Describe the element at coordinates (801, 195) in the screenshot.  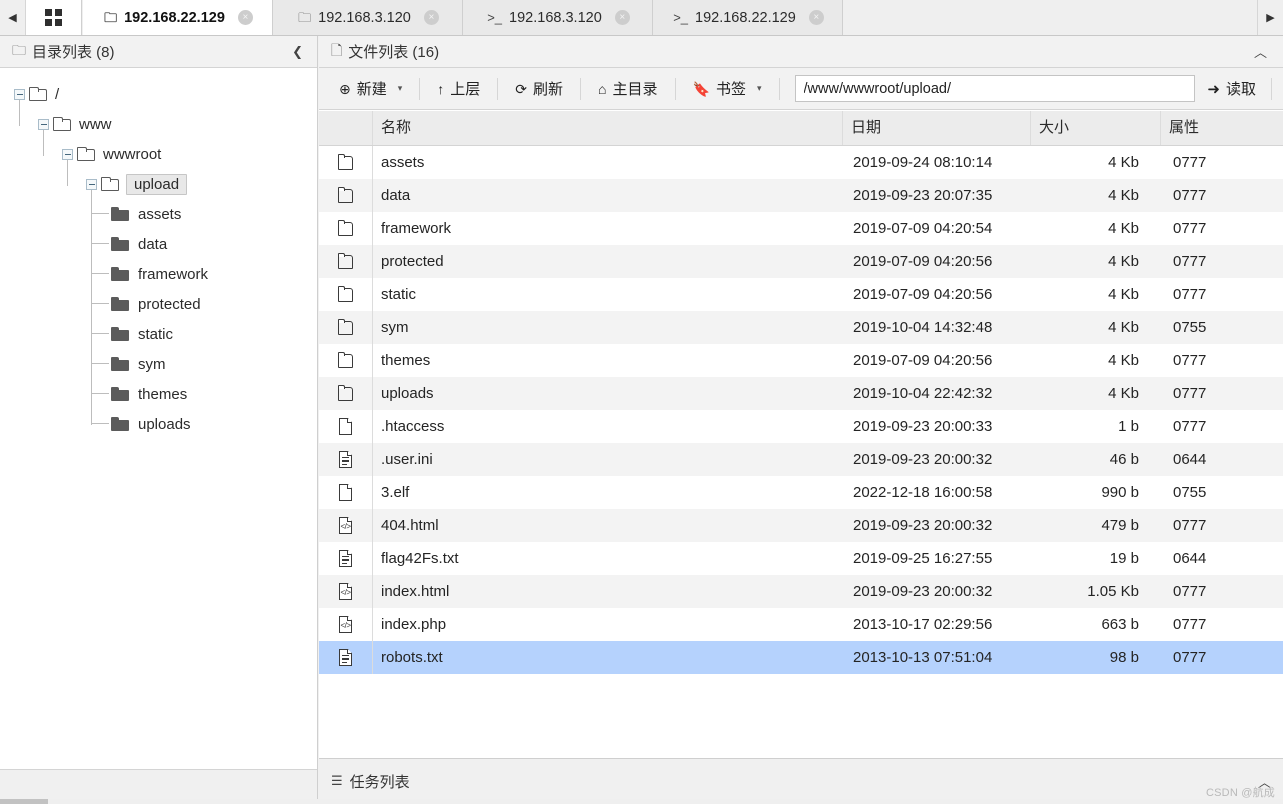
I see `table-row: data 2019-09-23 20:07:35 4 Kb 0777` at that location.